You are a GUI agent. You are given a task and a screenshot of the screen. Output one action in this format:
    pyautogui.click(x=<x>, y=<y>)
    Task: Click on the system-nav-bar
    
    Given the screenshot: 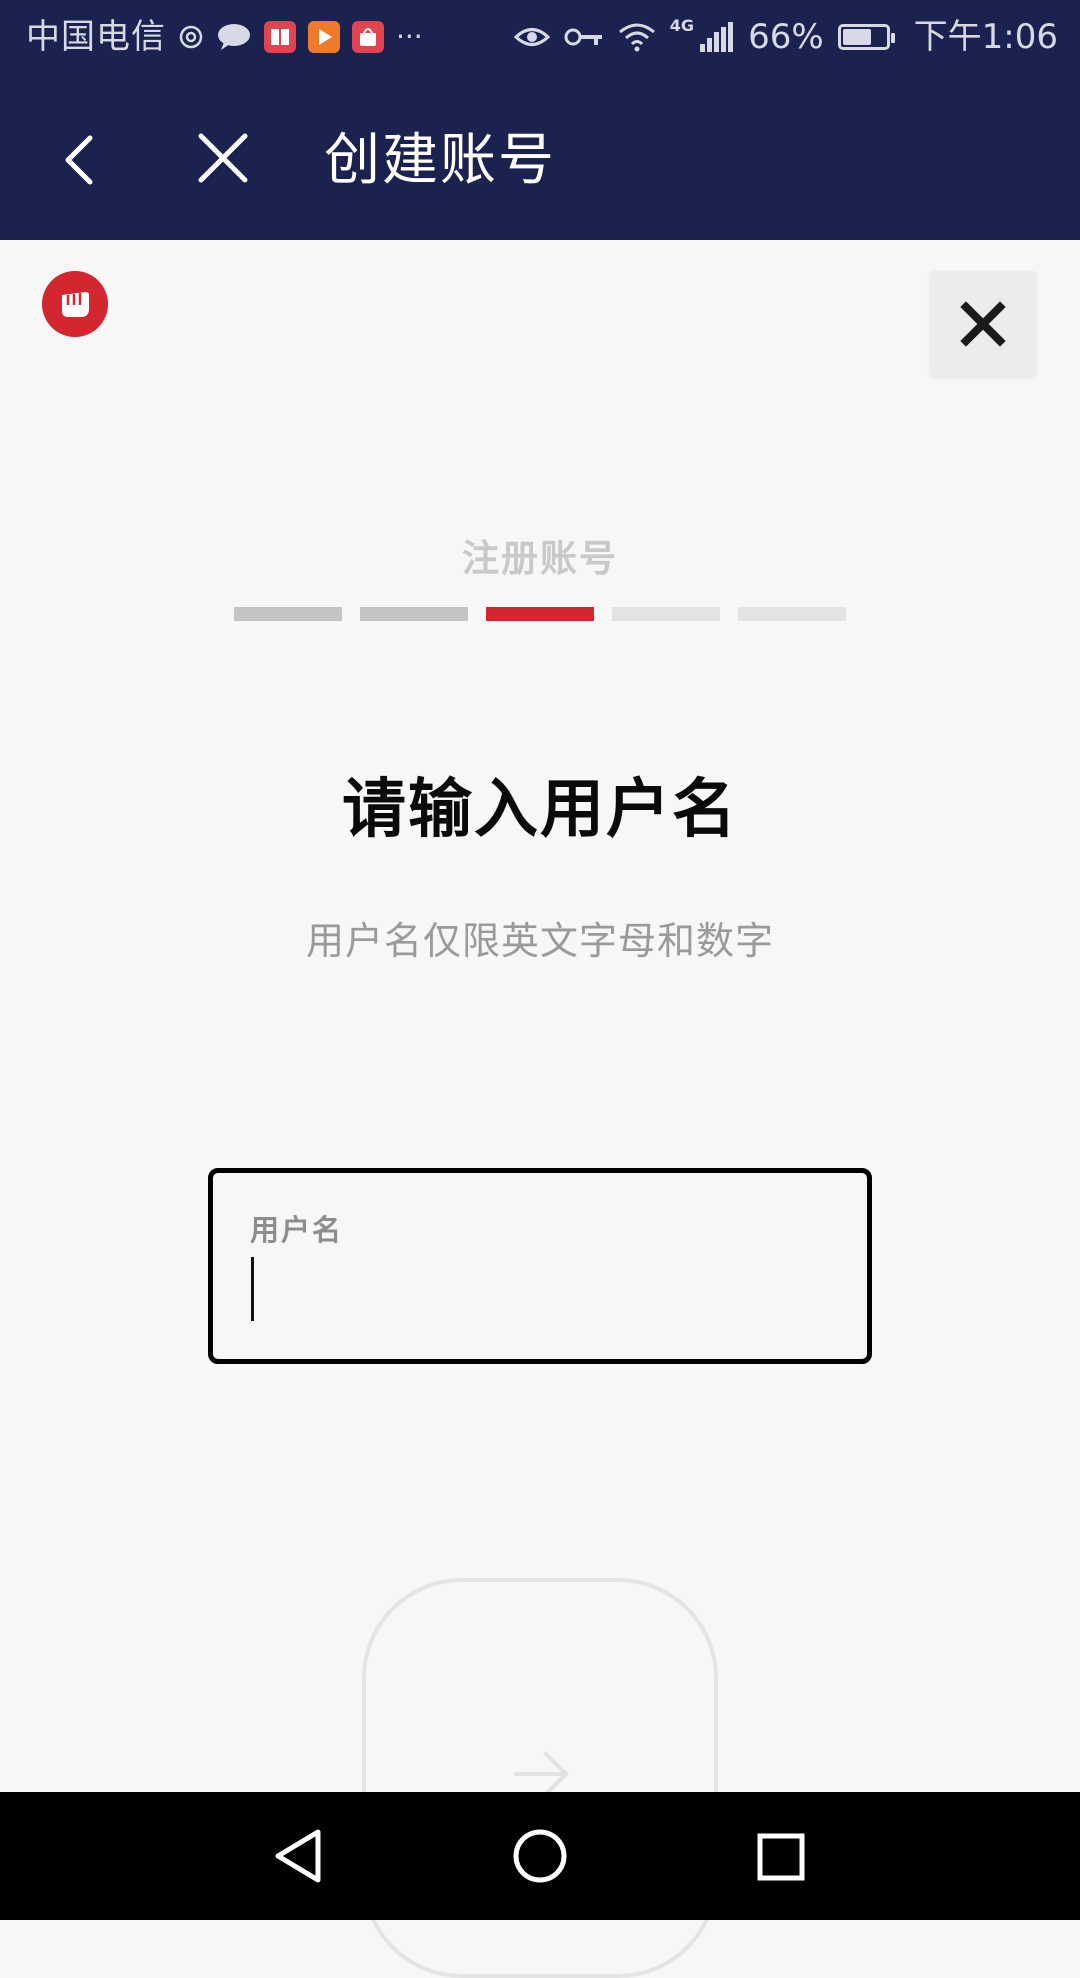 What is the action you would take?
    pyautogui.click(x=540, y=1856)
    